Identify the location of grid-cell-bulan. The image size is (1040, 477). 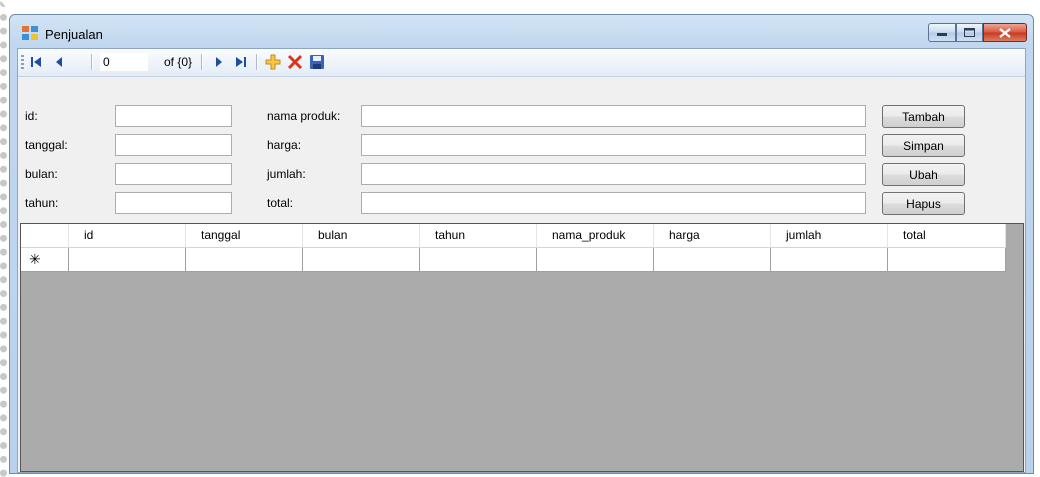
(361, 260).